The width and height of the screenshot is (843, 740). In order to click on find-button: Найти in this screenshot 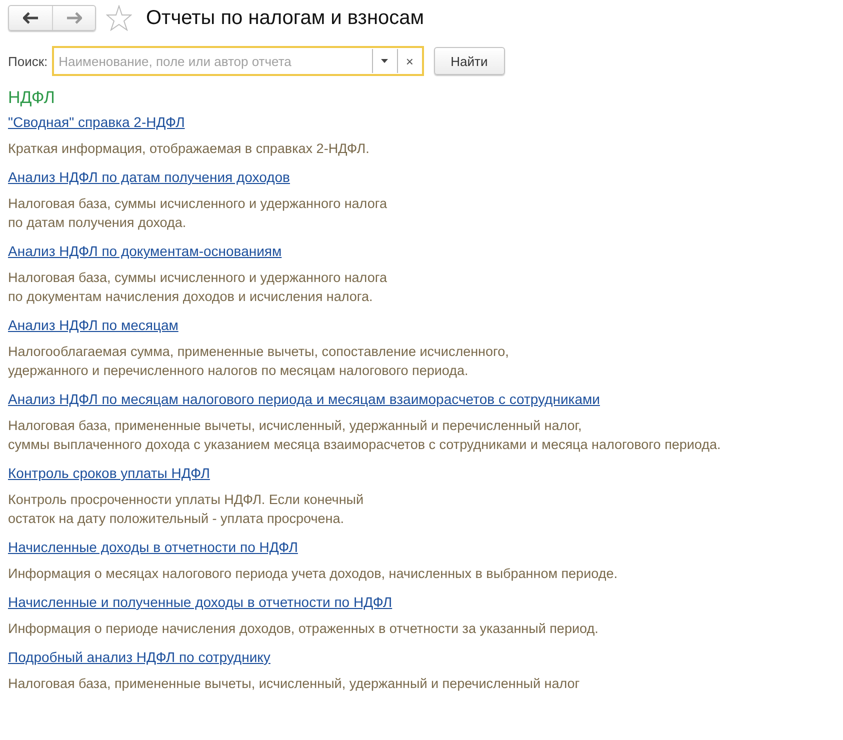, I will do `click(469, 61)`.